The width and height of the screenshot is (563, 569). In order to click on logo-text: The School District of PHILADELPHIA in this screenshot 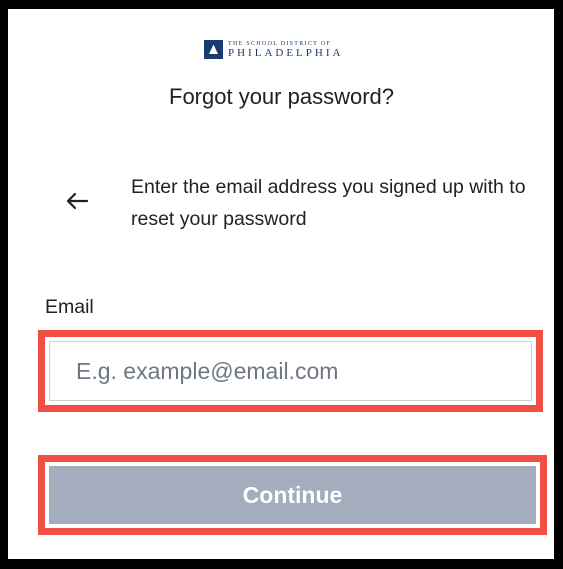, I will do `click(285, 50)`.